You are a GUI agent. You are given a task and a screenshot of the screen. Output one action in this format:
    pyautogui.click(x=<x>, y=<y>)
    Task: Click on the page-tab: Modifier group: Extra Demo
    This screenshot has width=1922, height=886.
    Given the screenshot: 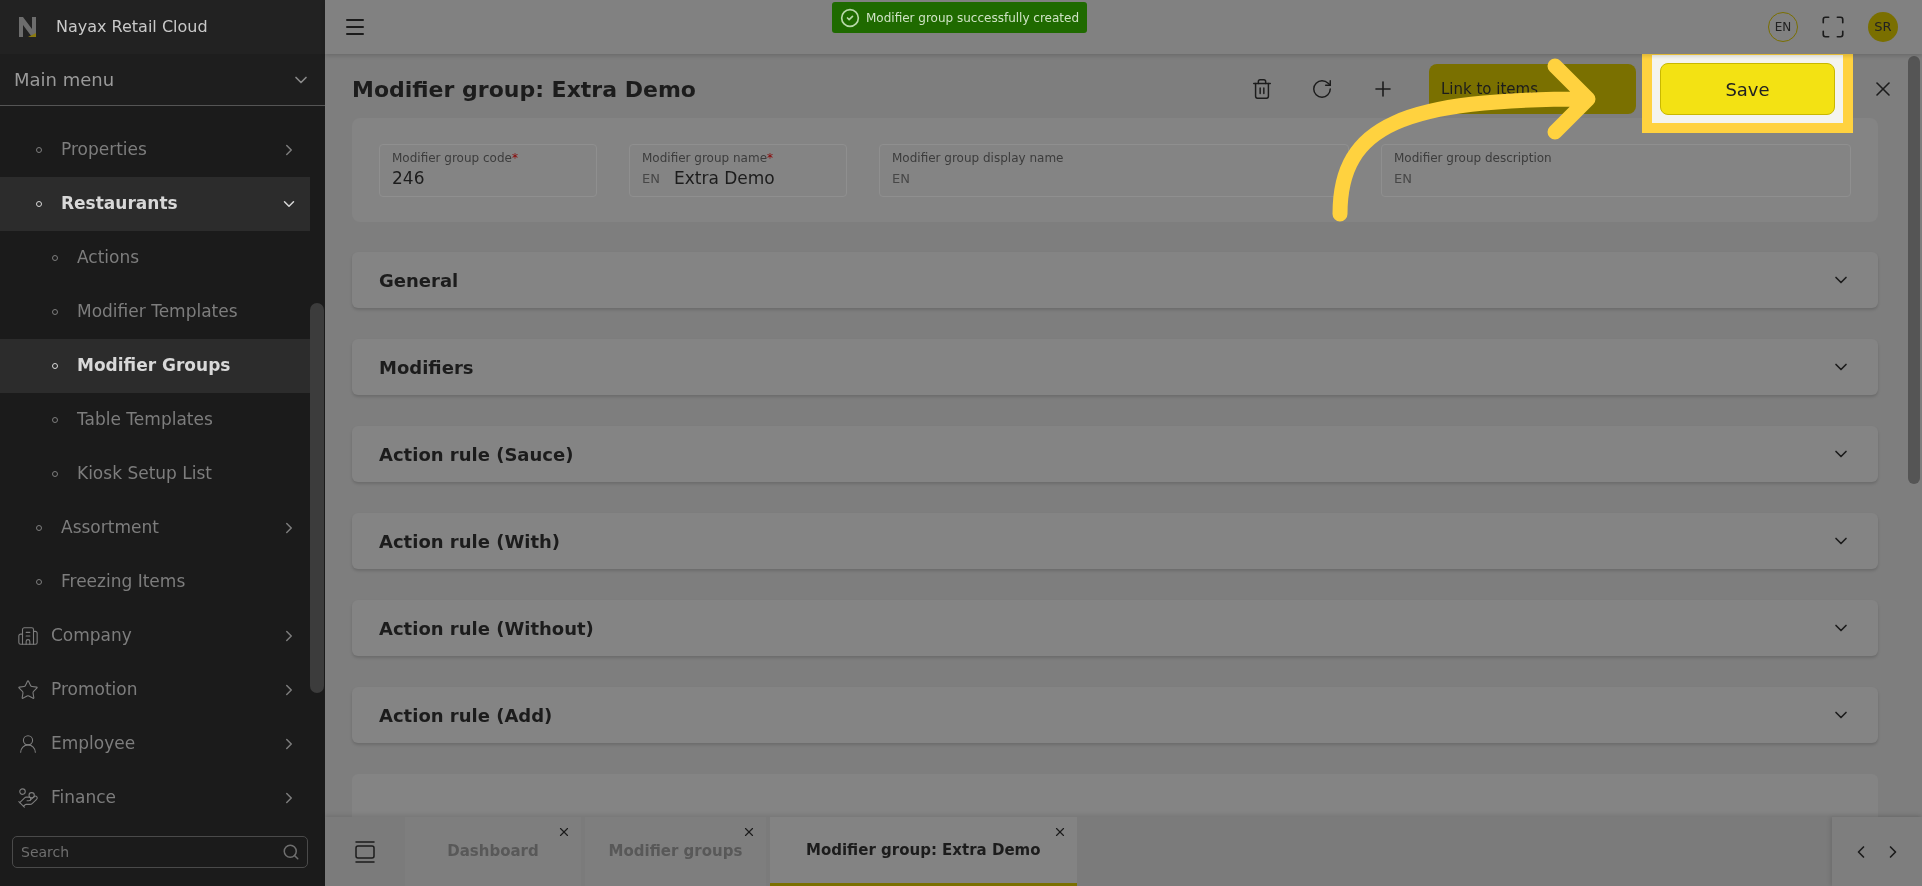 What is the action you would take?
    pyautogui.click(x=923, y=851)
    